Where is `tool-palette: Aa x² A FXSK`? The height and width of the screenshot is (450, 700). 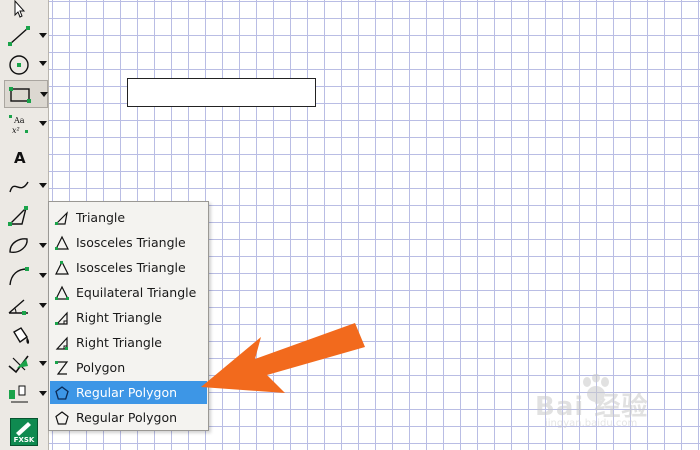
tool-palette: Aa x² A FXSK is located at coordinates (24, 225).